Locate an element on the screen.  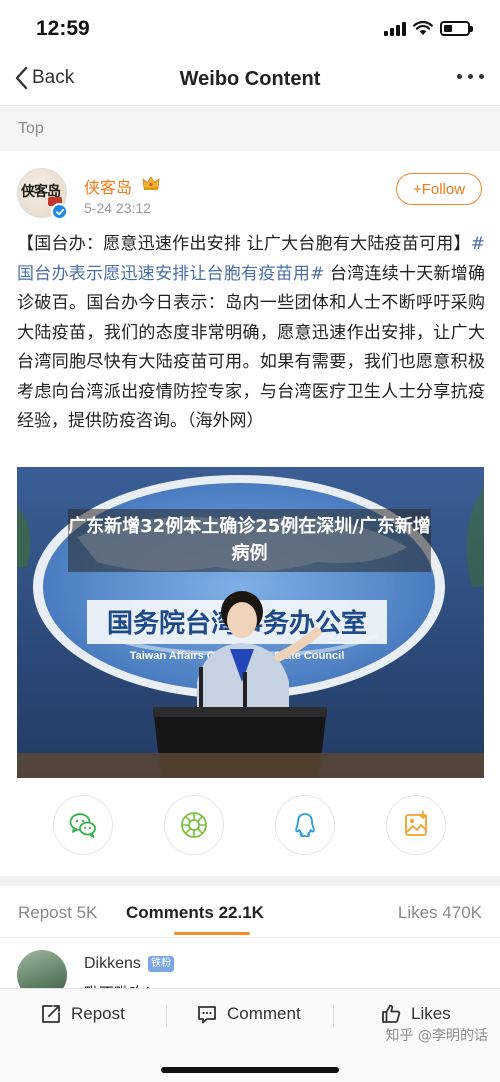
save-image-button is located at coordinates (416, 825).